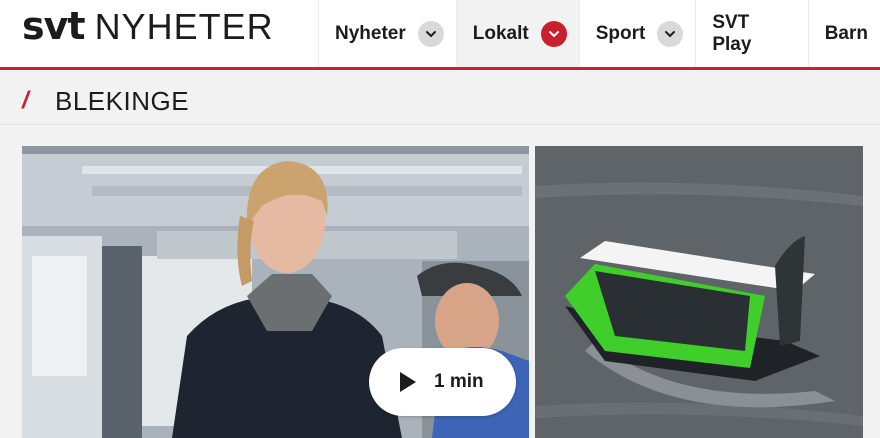  I want to click on nav-item-label: Sport, so click(620, 33).